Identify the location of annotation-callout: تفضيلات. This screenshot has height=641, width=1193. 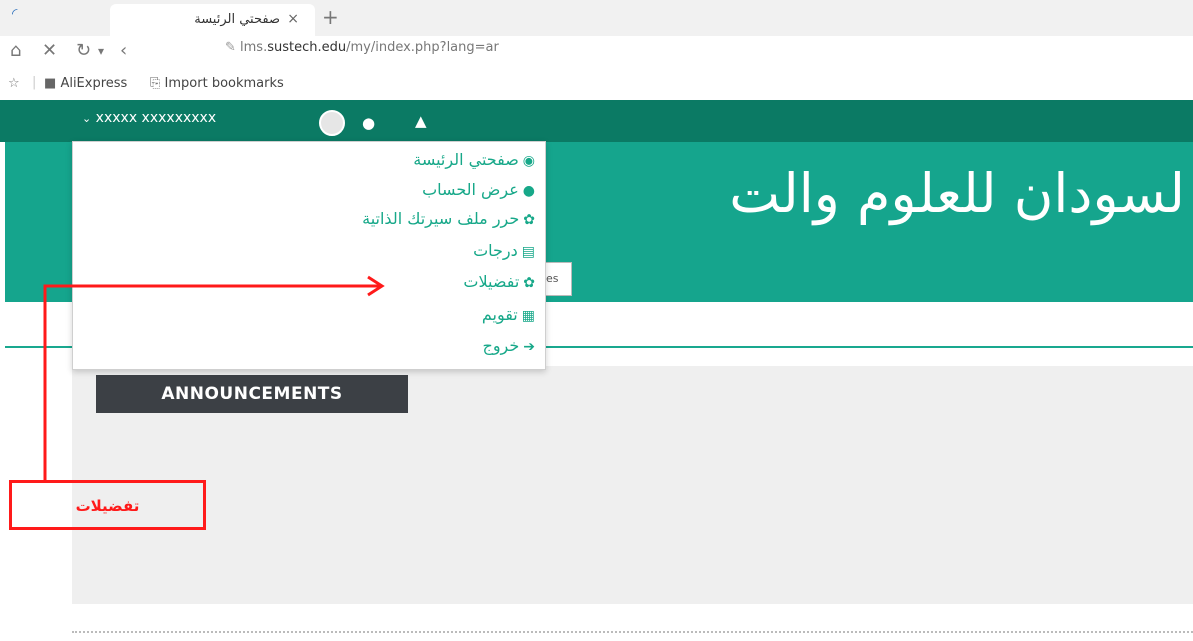
(107, 505).